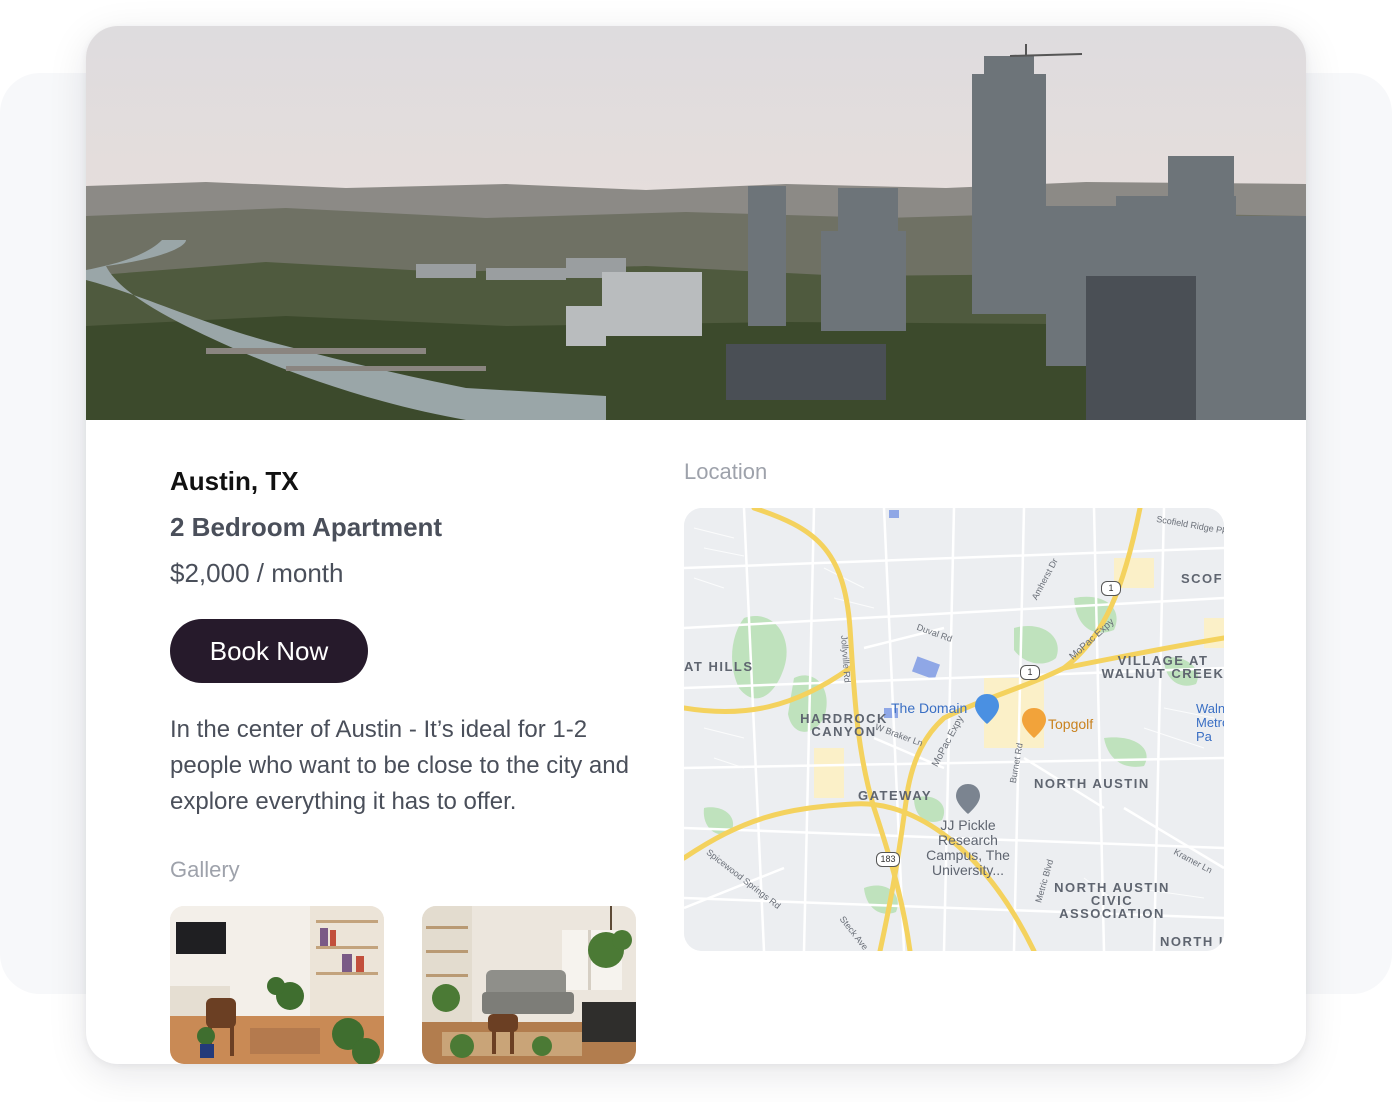 This screenshot has width=1392, height=1102. Describe the element at coordinates (1092, 783) in the screenshot. I see `map-label-north-austin: NORTH AUSTIN` at that location.